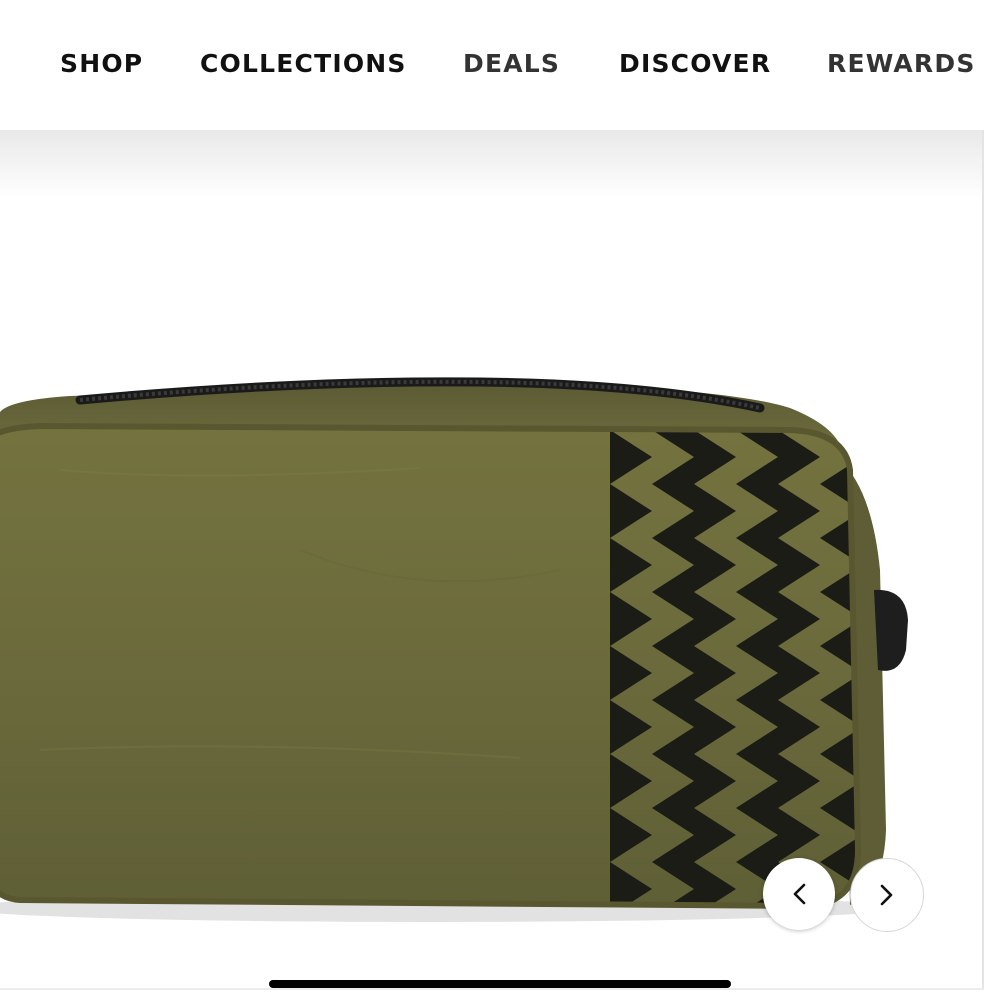  What do you see at coordinates (891, 630) in the screenshot?
I see `bag-handle` at bounding box center [891, 630].